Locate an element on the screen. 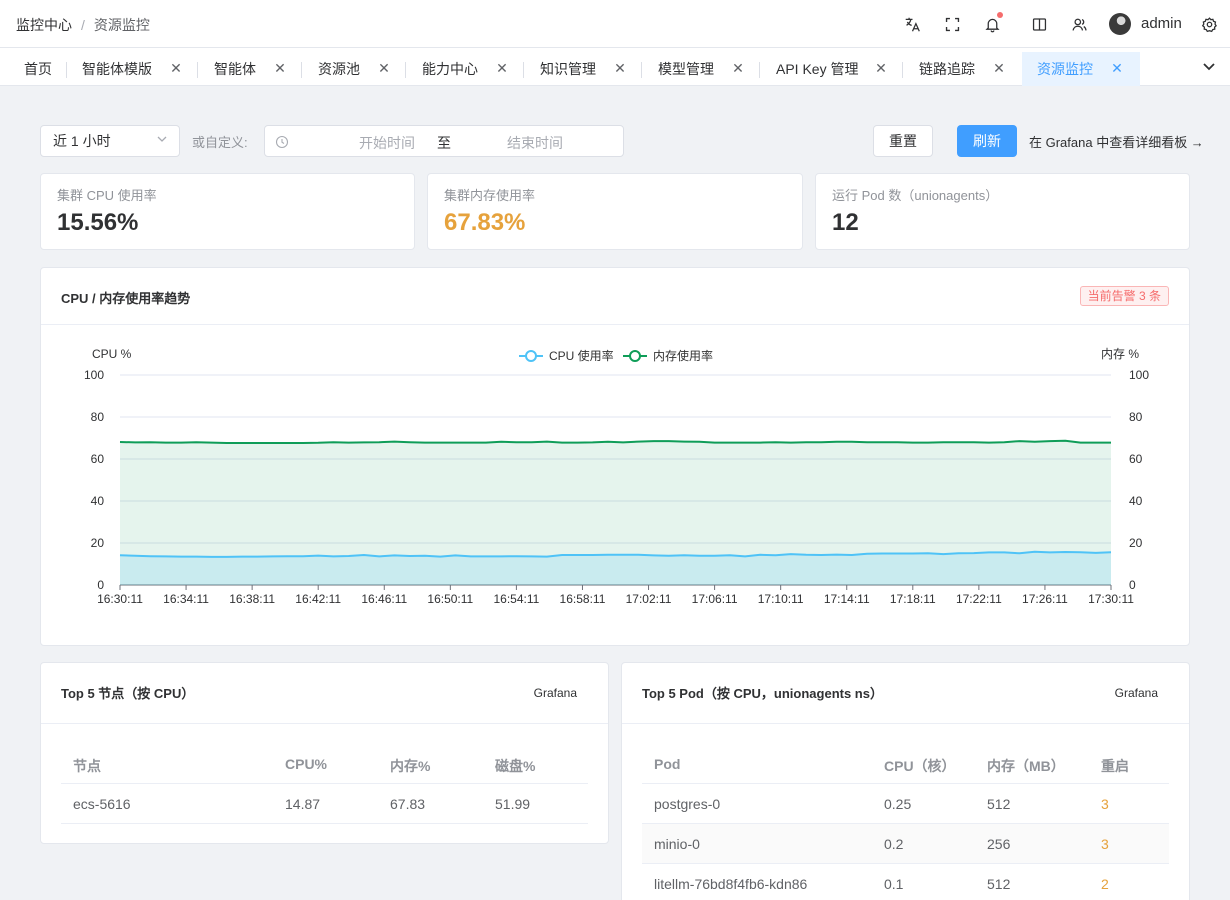 The width and height of the screenshot is (1230, 900). table-cell: 51.99 is located at coordinates (513, 804).